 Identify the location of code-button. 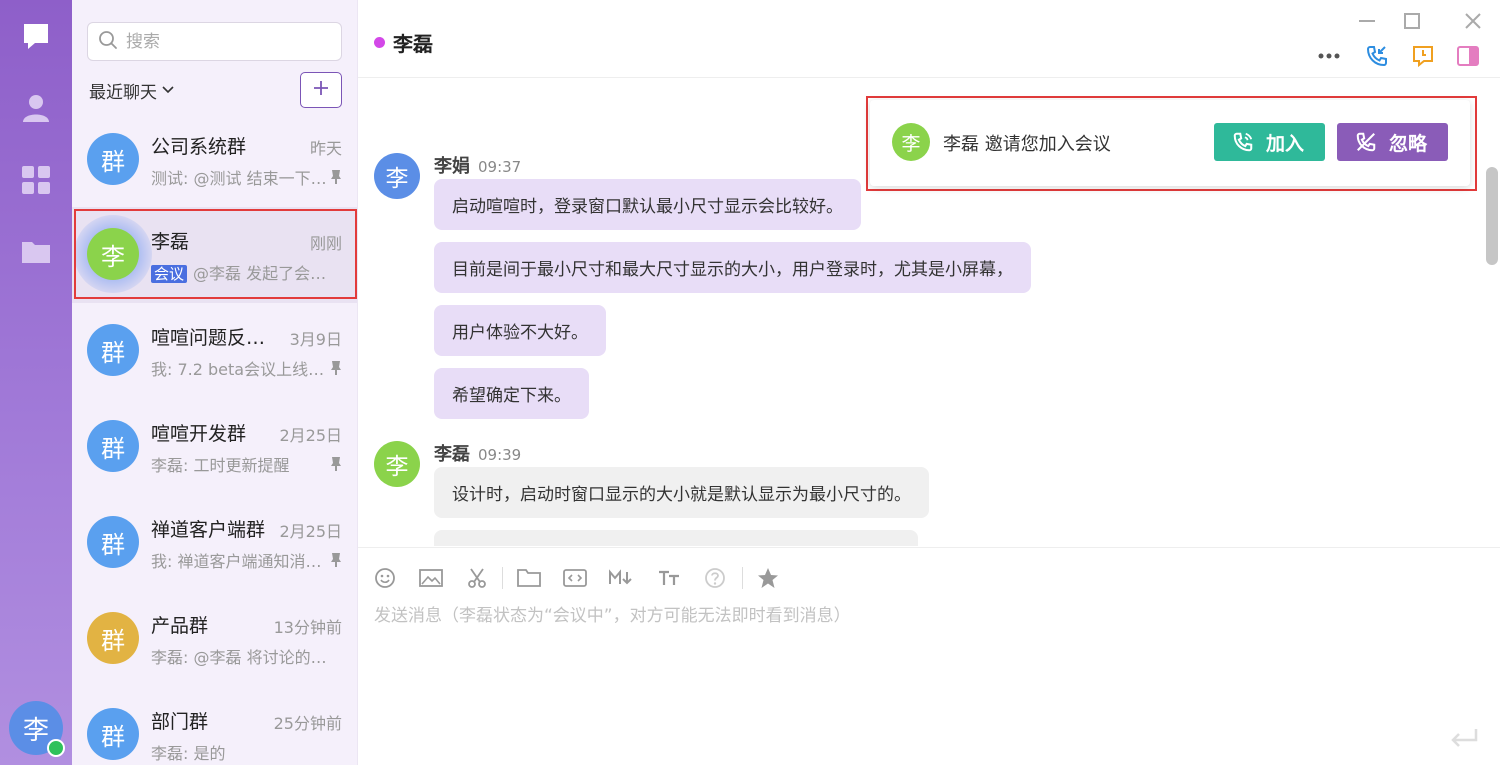
(575, 578).